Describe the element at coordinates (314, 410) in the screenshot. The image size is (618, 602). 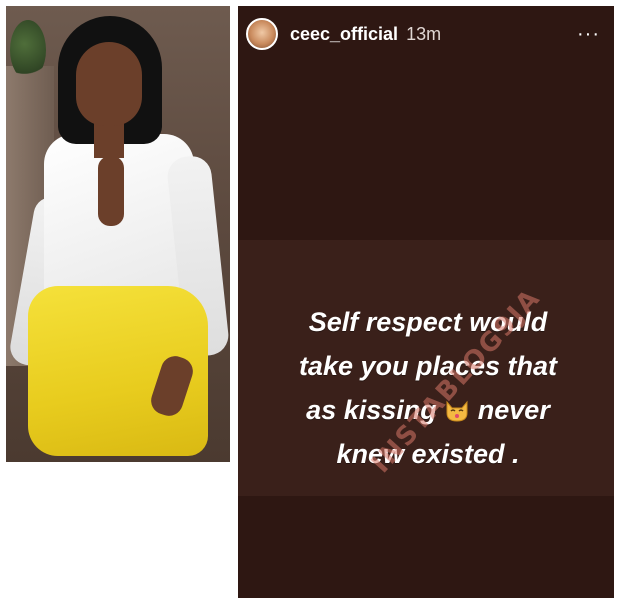
I see `caption-line-3-part-1: a` at that location.